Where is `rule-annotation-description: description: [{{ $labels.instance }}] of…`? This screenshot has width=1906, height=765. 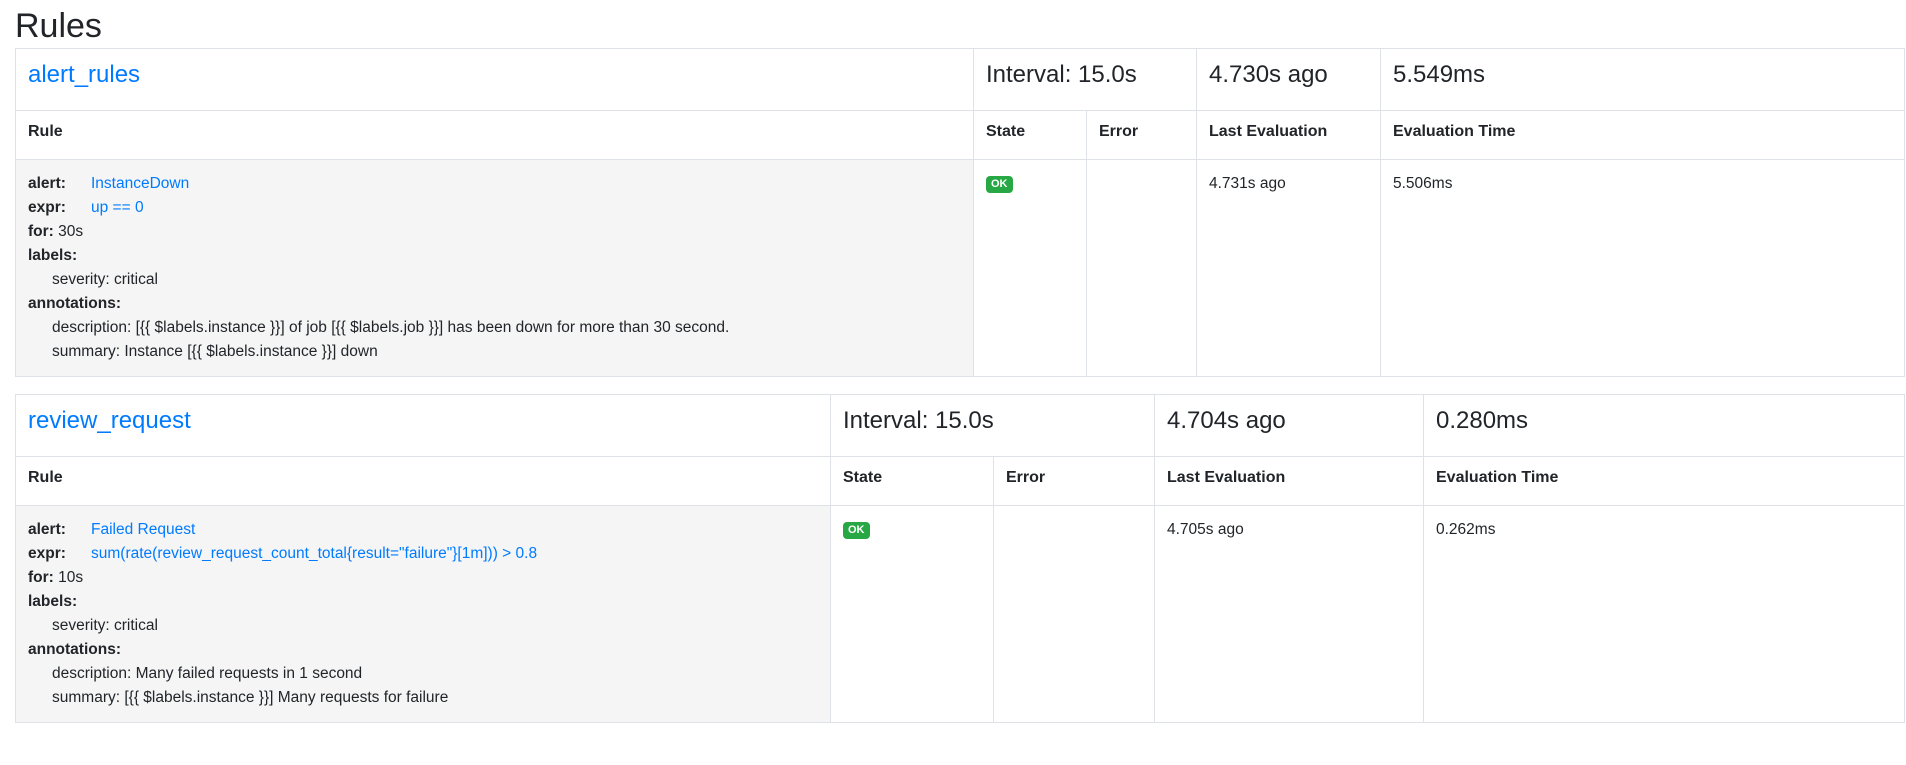 rule-annotation-description: description: [{{ $labels.instance }}] of… is located at coordinates (391, 327).